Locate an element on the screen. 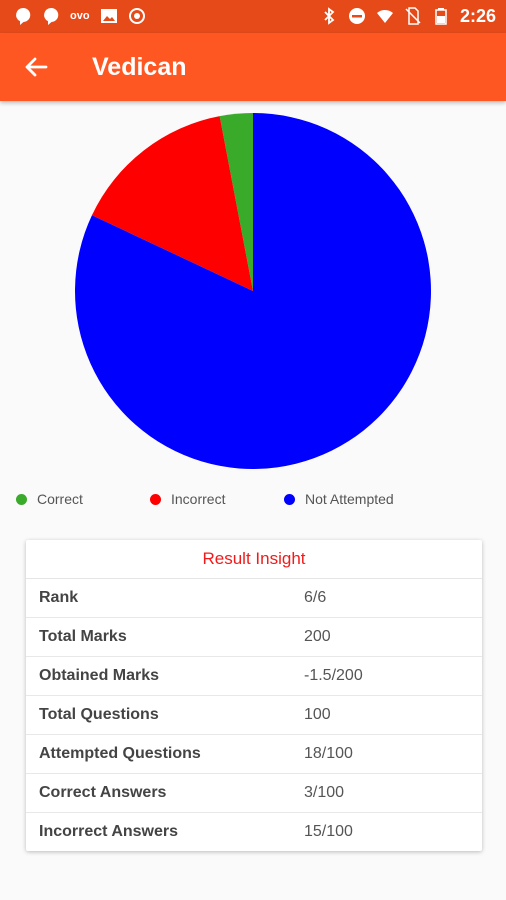 Image resolution: width=506 pixels, height=900 pixels. row-label: Rank is located at coordinates (59, 597).